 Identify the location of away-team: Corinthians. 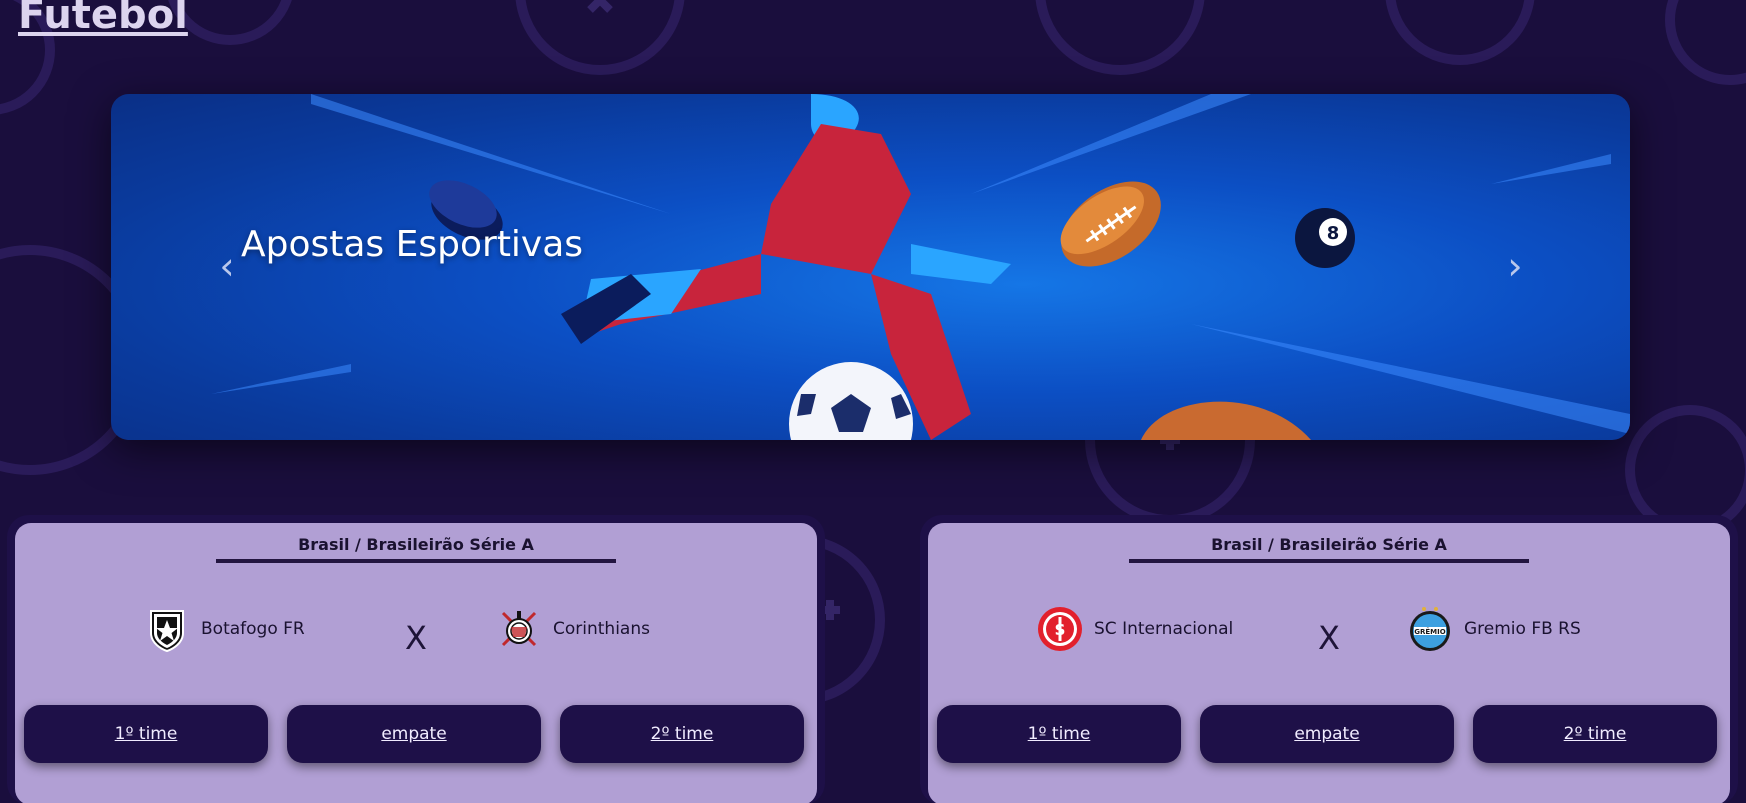
(572, 629).